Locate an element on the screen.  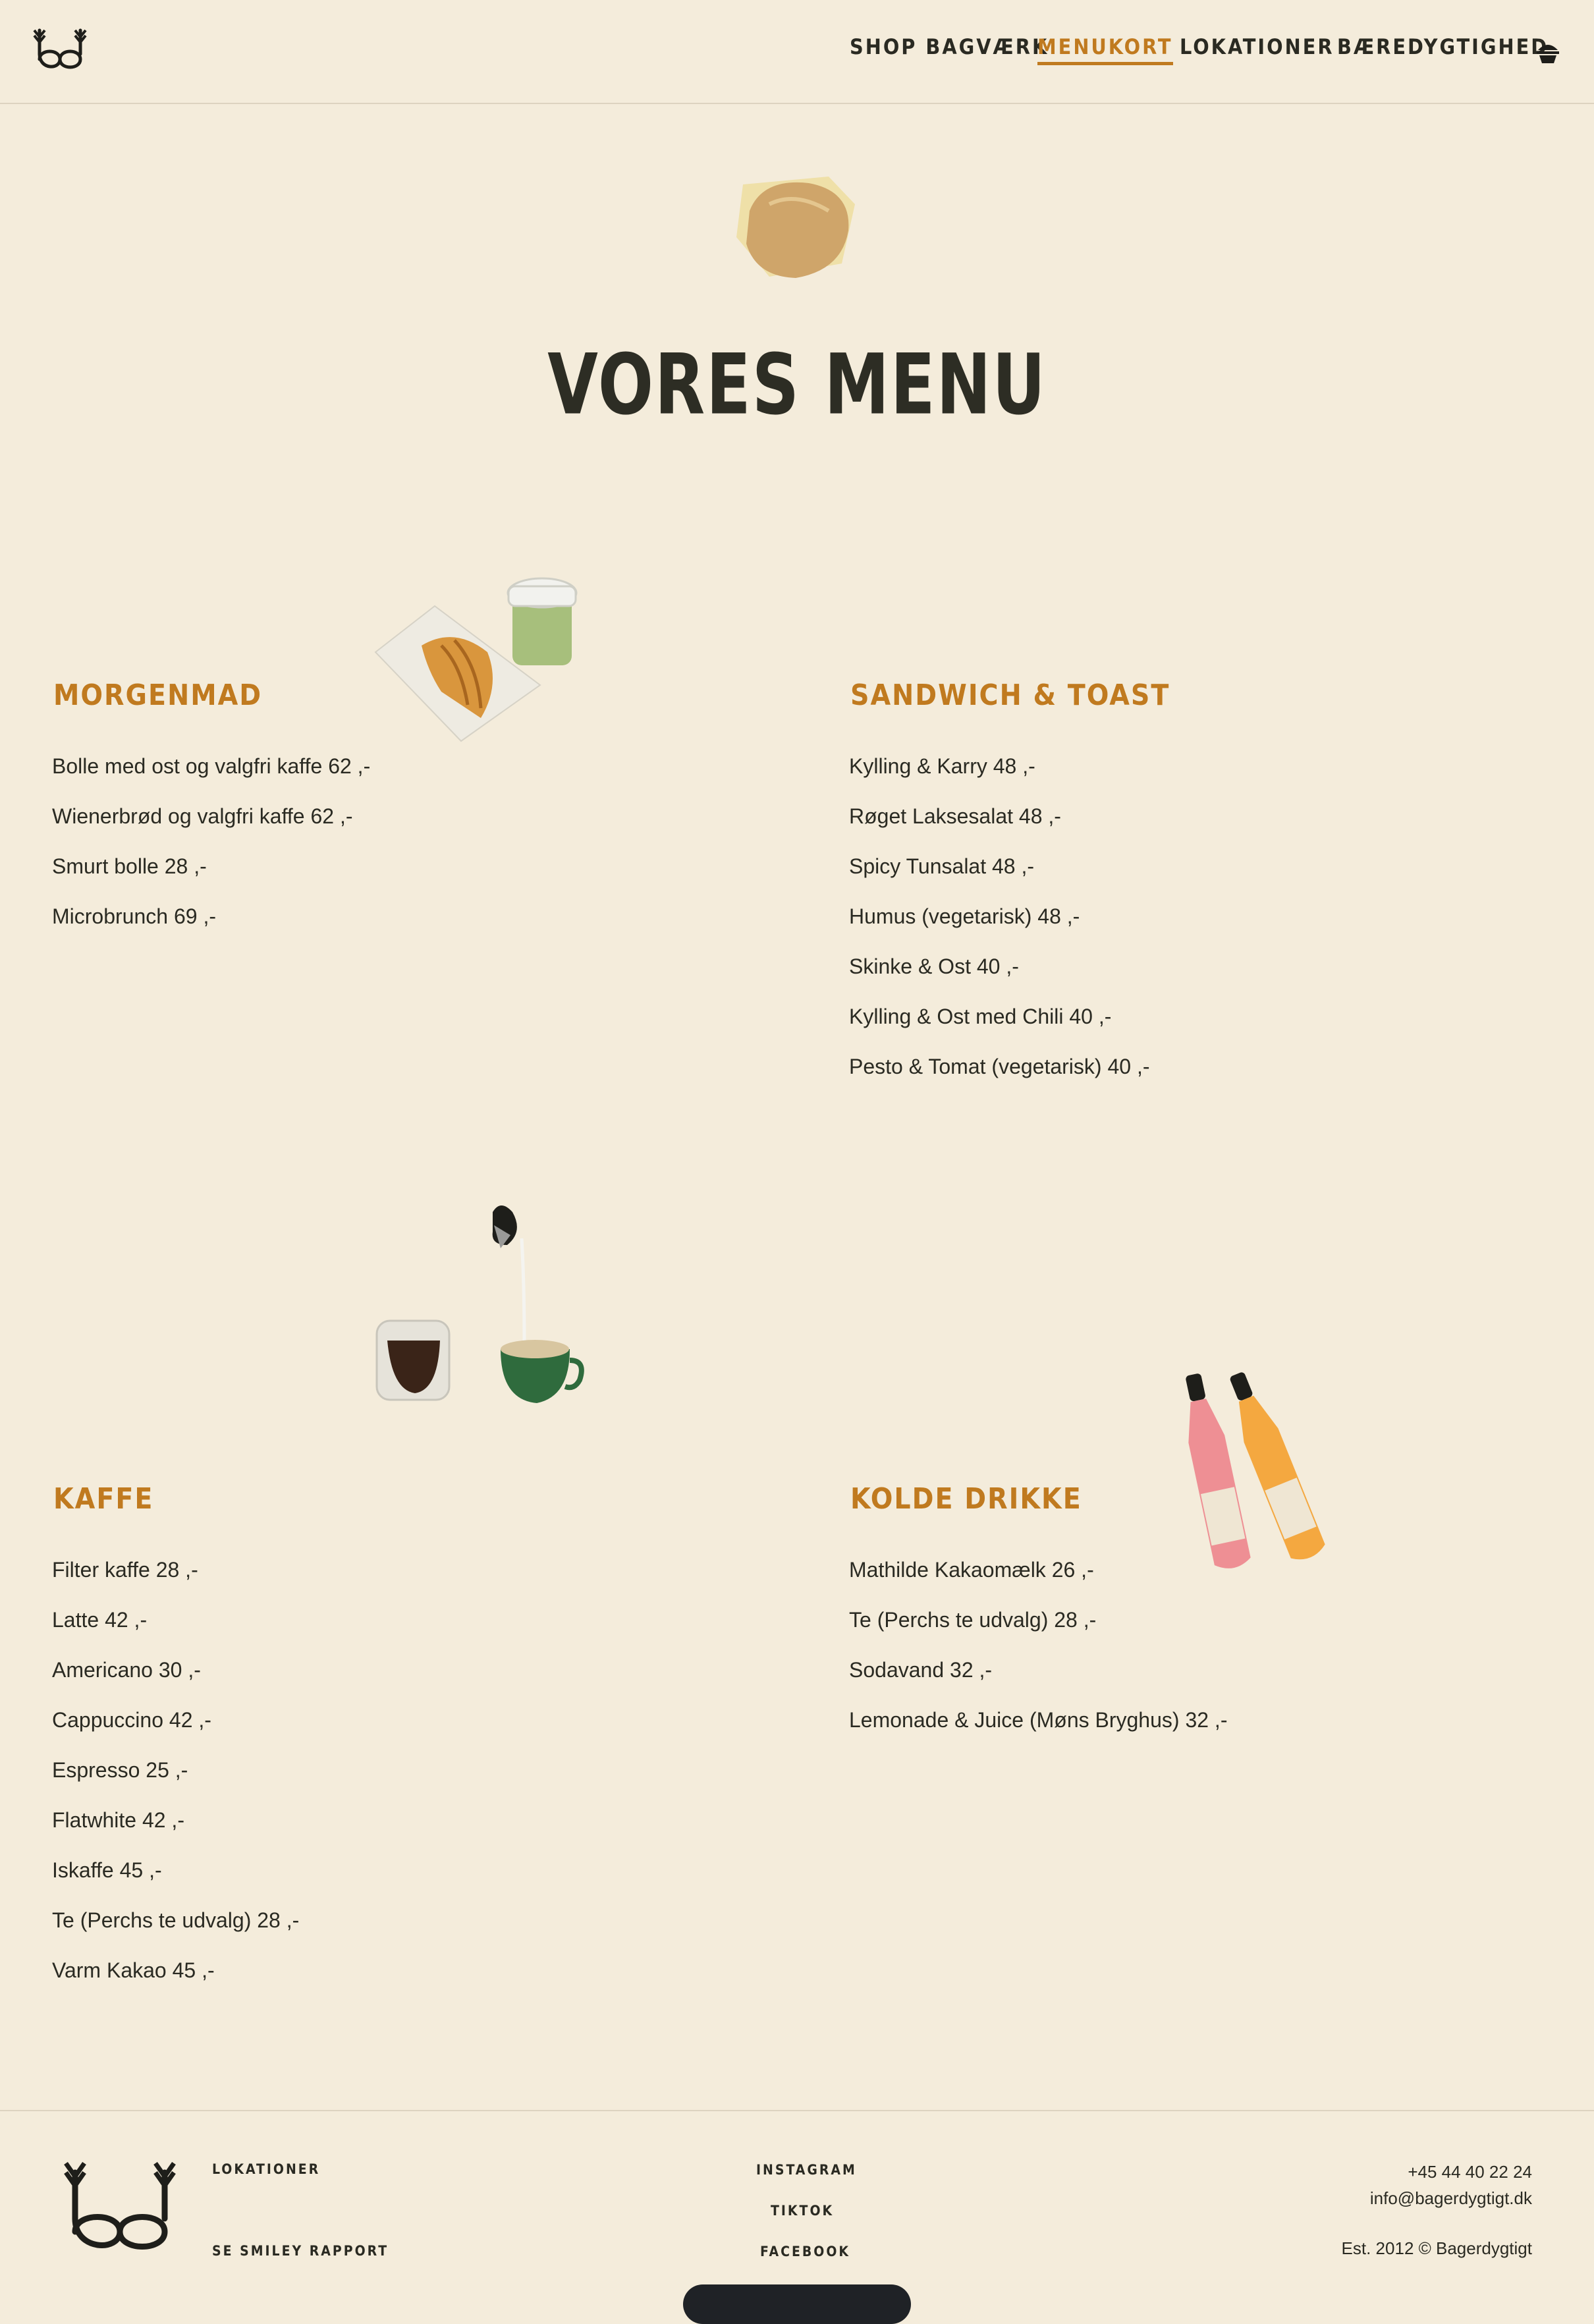
footer-link-smiley-rapport: SE SMILEY RAPPORT is located at coordinates (300, 2251).